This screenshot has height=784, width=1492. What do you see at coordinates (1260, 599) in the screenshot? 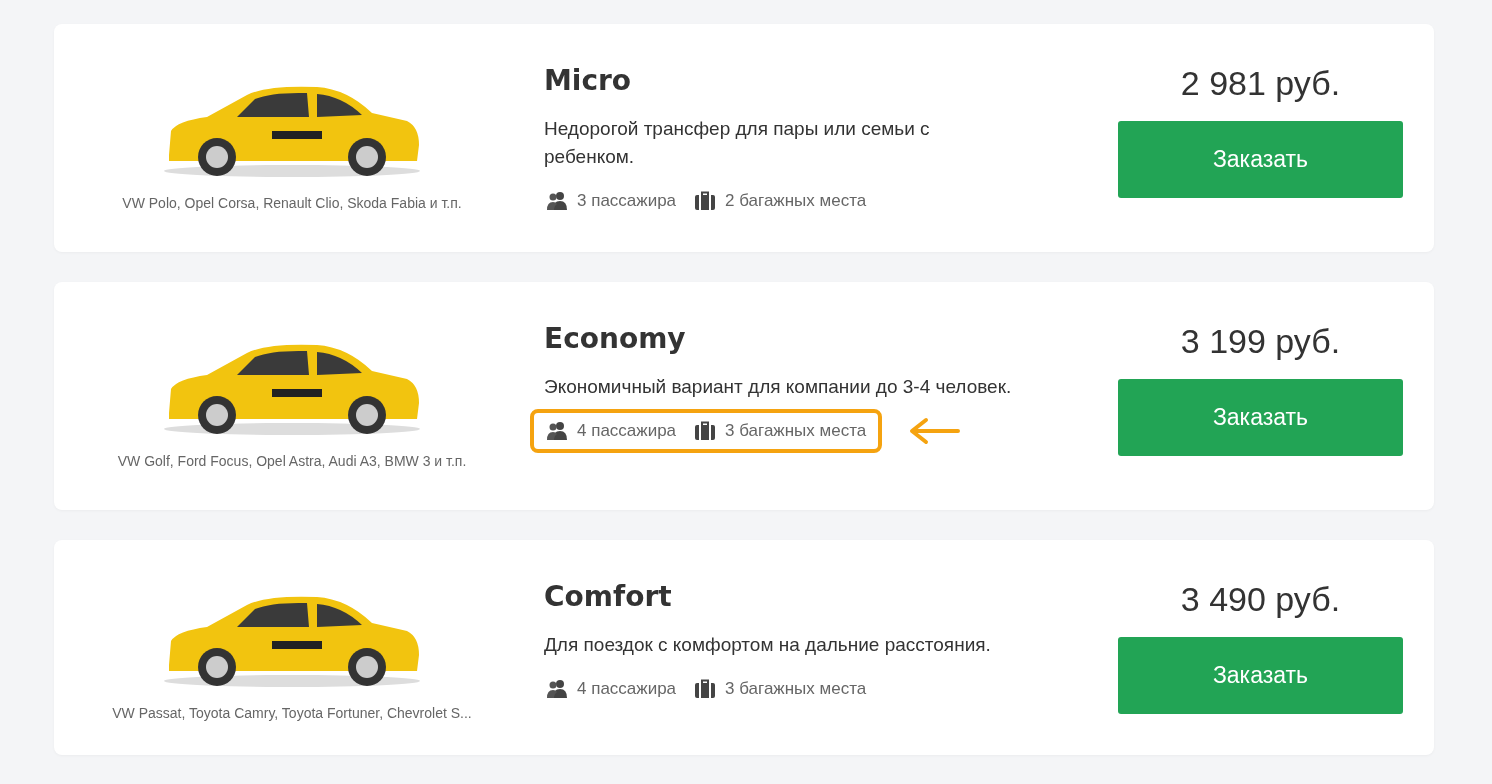
I see `price: 3 490 руб.` at bounding box center [1260, 599].